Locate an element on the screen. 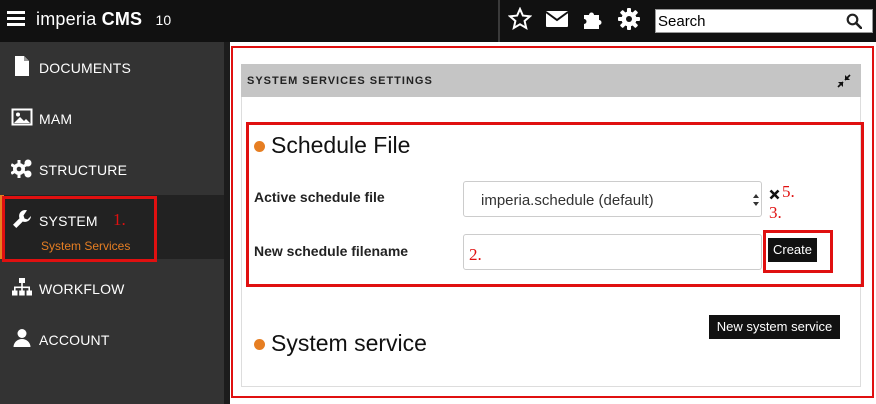 The width and height of the screenshot is (876, 404). brand-name-bold: CMS is located at coordinates (122, 19).